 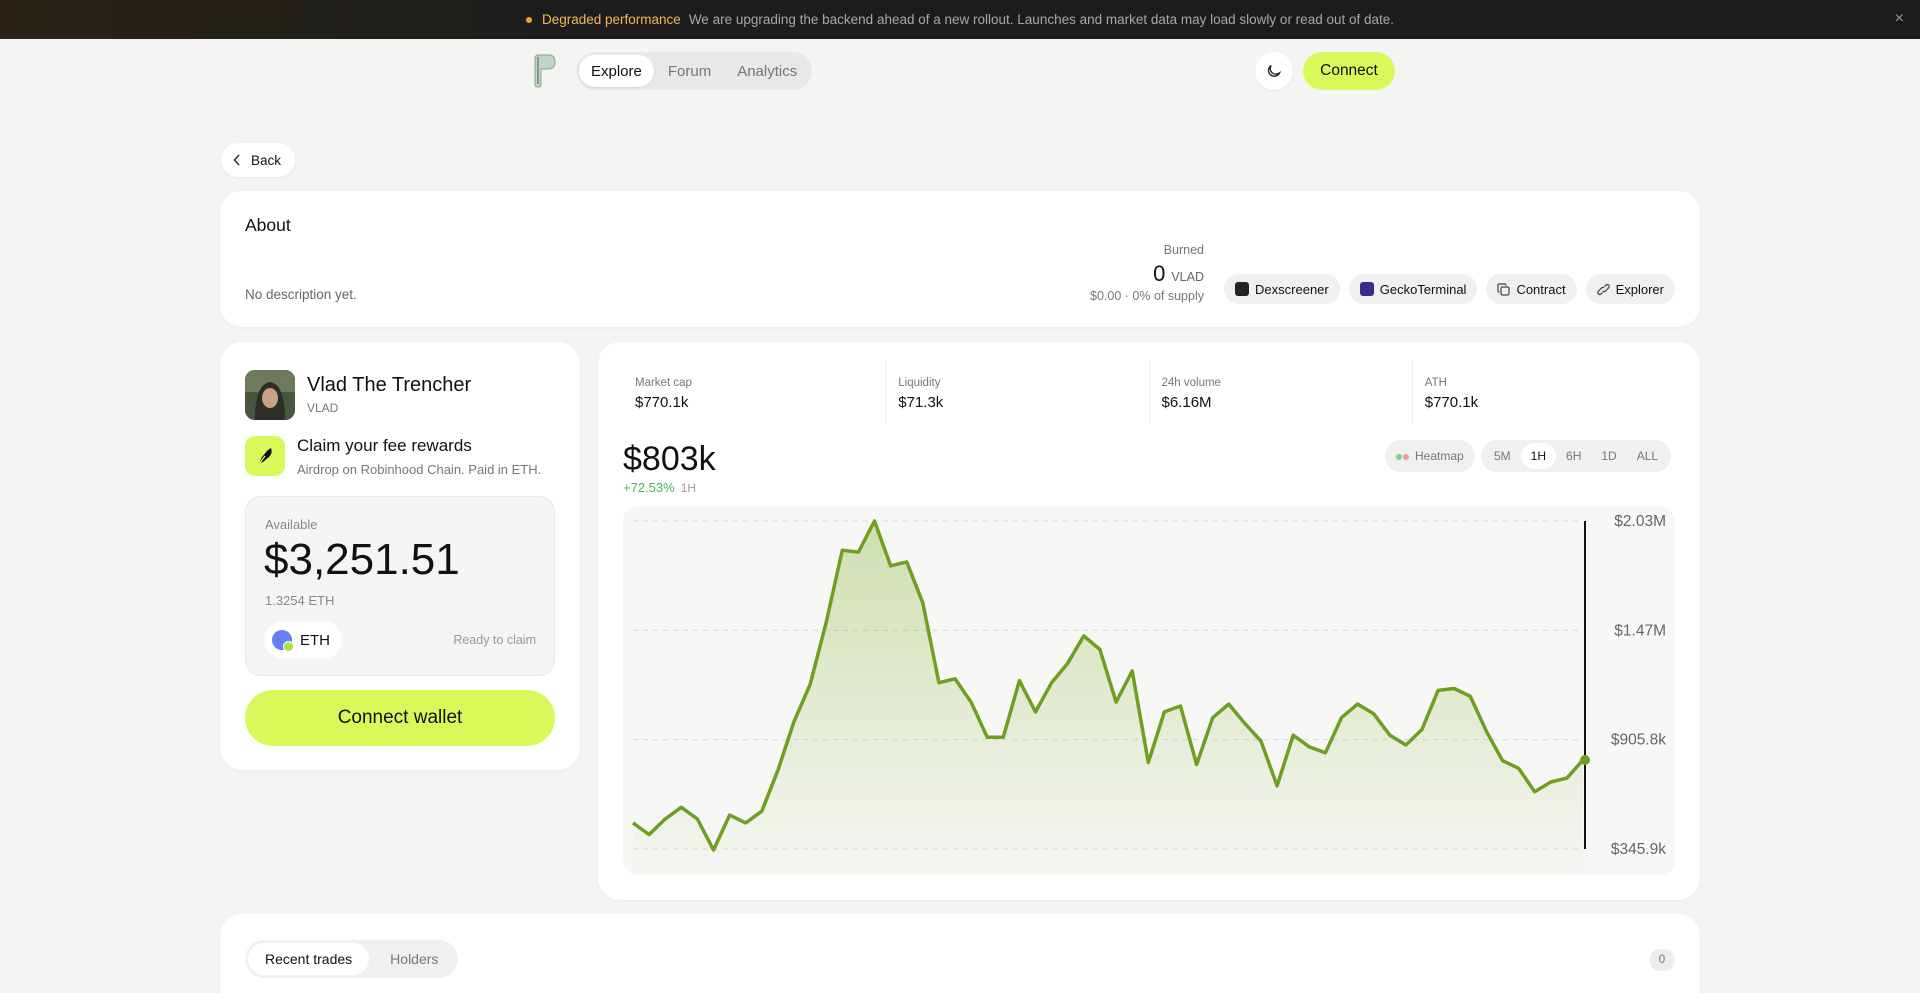 I want to click on dexscreener-link: Dexscreener, so click(x=1282, y=289).